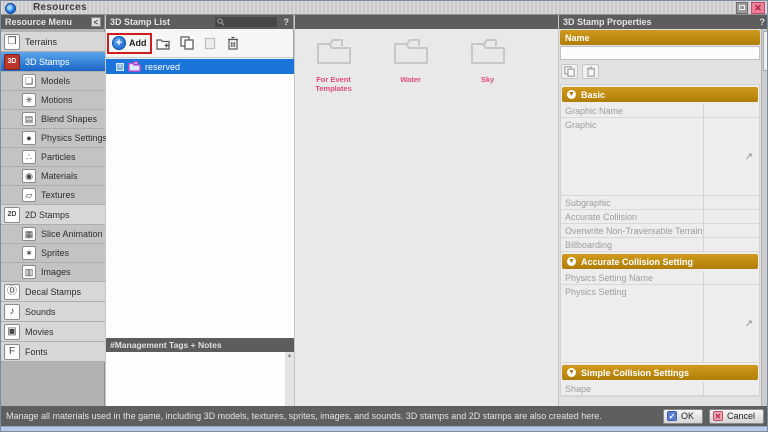 This screenshot has width=768, height=432. I want to click on properties-header: 3D Stamp Properties ?, so click(663, 22).